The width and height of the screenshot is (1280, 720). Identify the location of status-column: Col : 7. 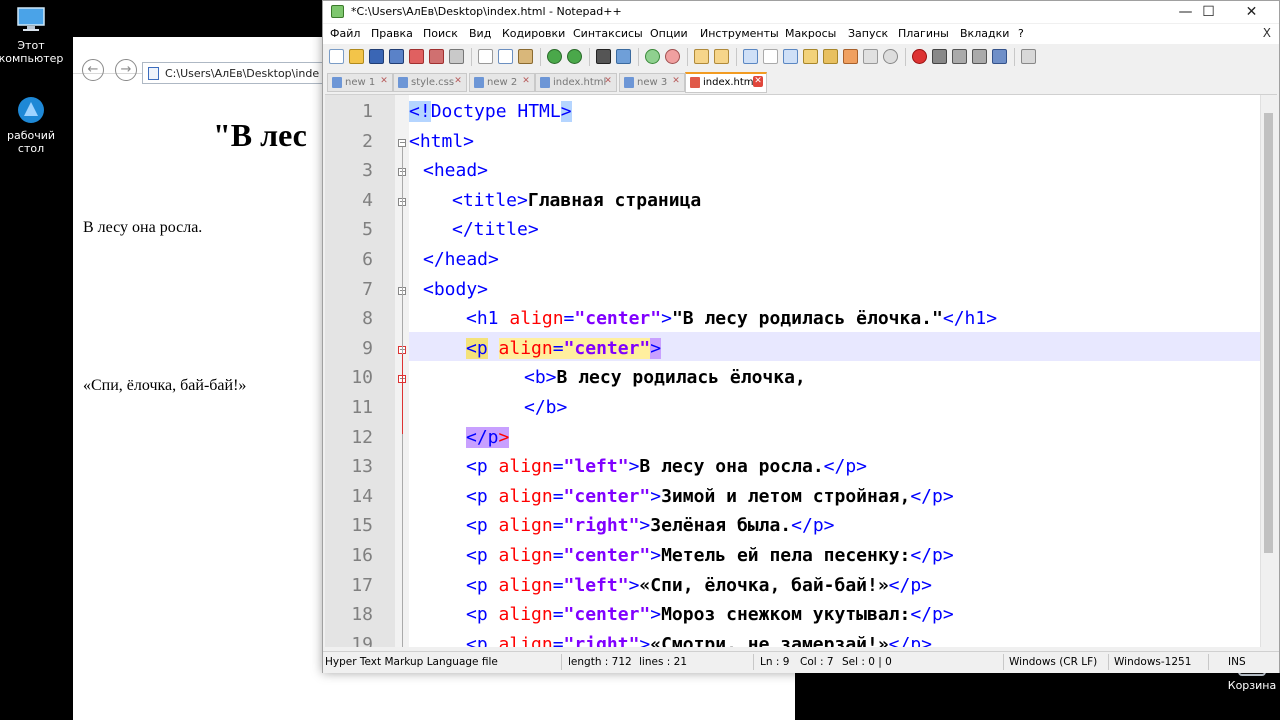
(817, 662).